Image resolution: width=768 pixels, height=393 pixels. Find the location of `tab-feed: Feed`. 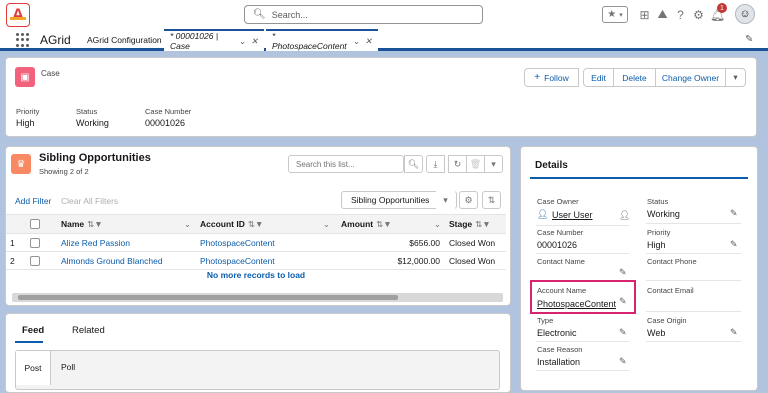

tab-feed: Feed is located at coordinates (33, 330).